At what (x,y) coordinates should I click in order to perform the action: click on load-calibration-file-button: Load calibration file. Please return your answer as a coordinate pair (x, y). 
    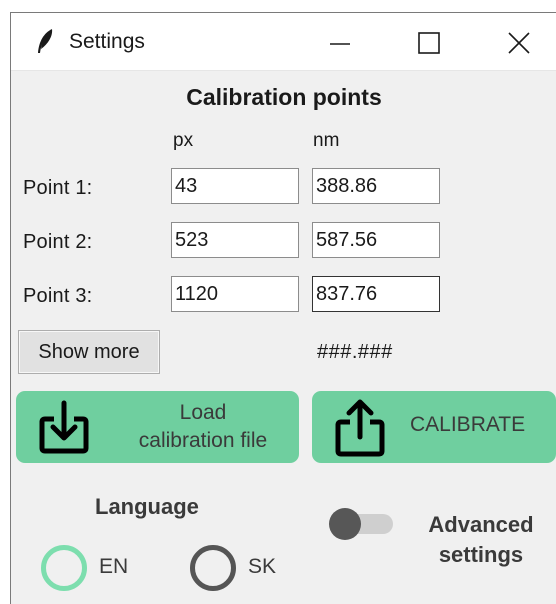
    Looking at the image, I should click on (157, 427).